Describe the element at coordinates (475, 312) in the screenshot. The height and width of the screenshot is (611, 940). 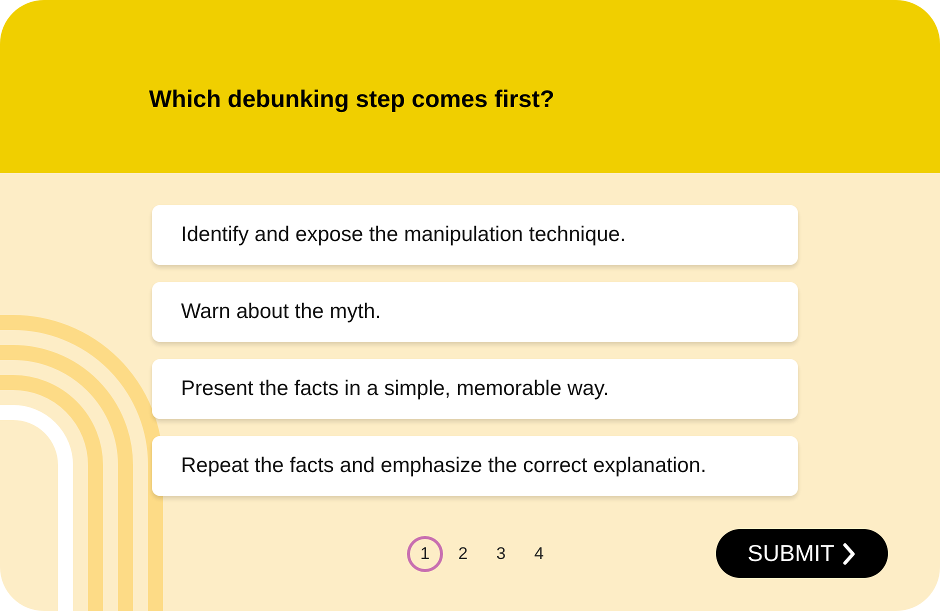
I see `answer-option: Warn about the myth.` at that location.